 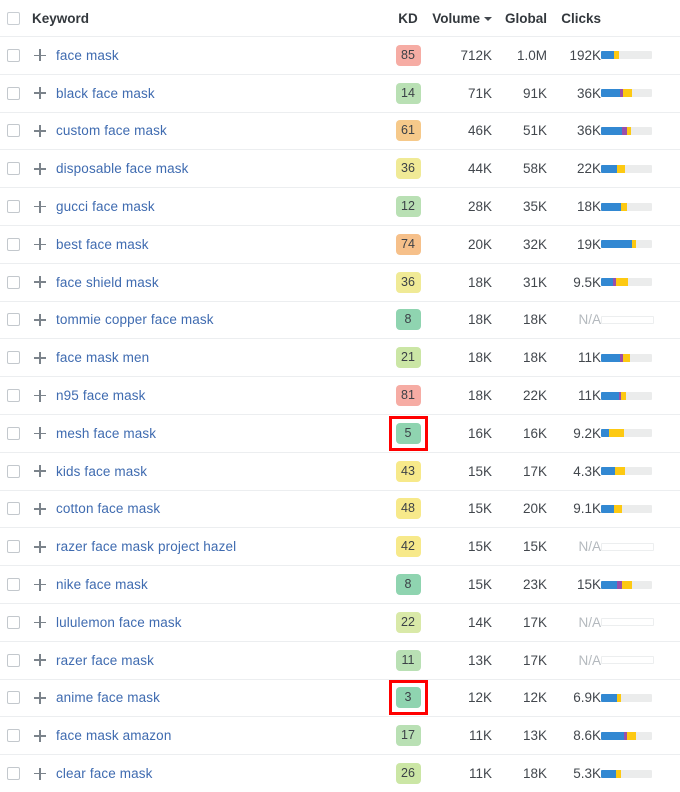 I want to click on table-row: cotton face mask 48 15K 20K 9.1K, so click(x=340, y=509).